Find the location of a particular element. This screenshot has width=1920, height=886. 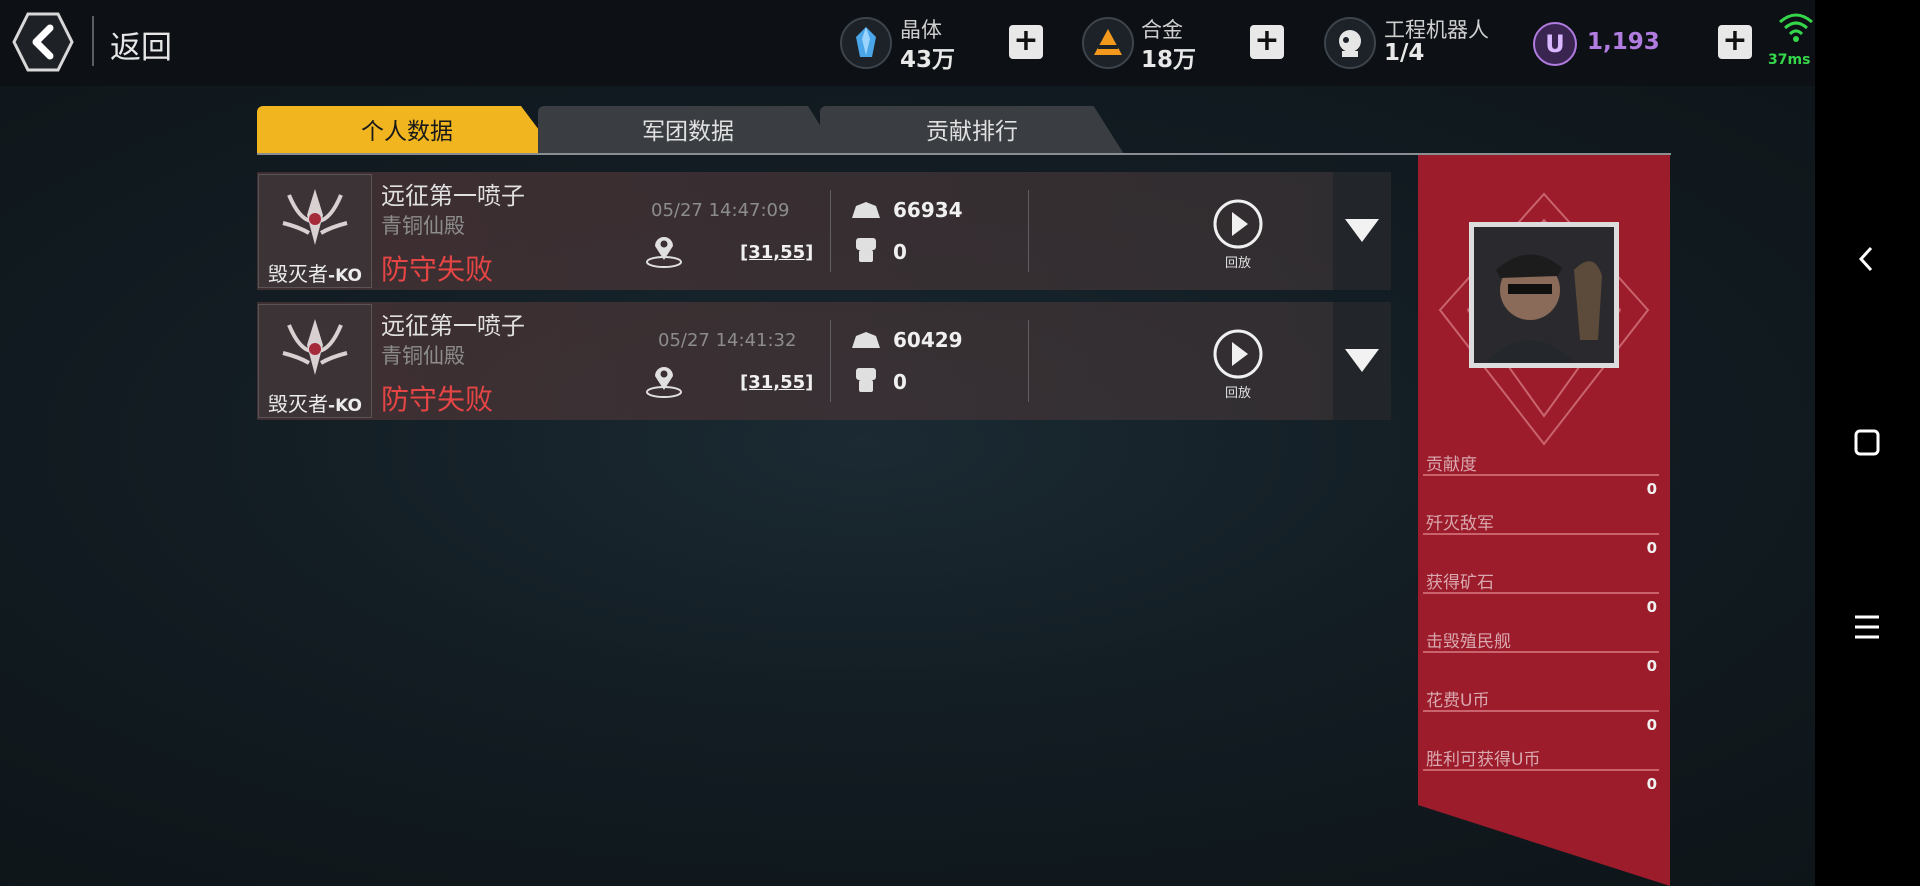

system-nav-bar is located at coordinates (1867, 443).